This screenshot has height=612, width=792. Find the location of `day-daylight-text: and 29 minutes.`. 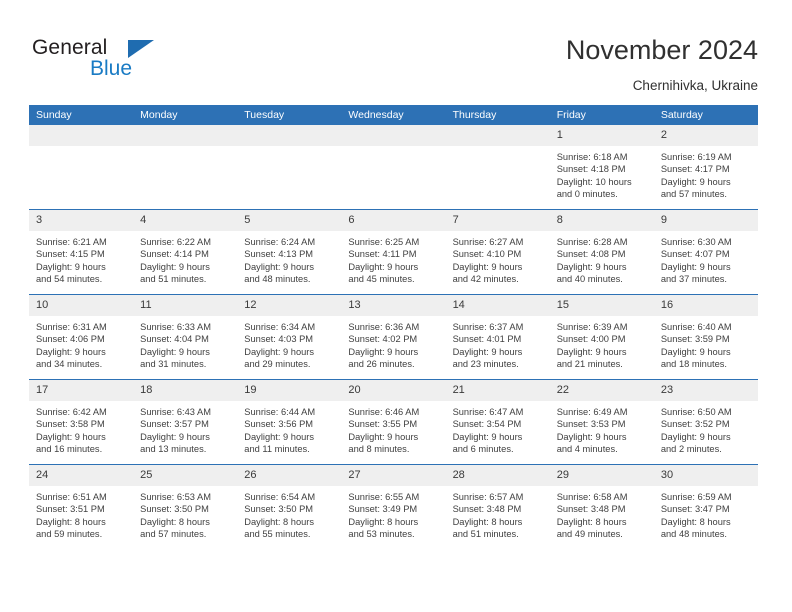

day-daylight-text: and 29 minutes. is located at coordinates (277, 364).